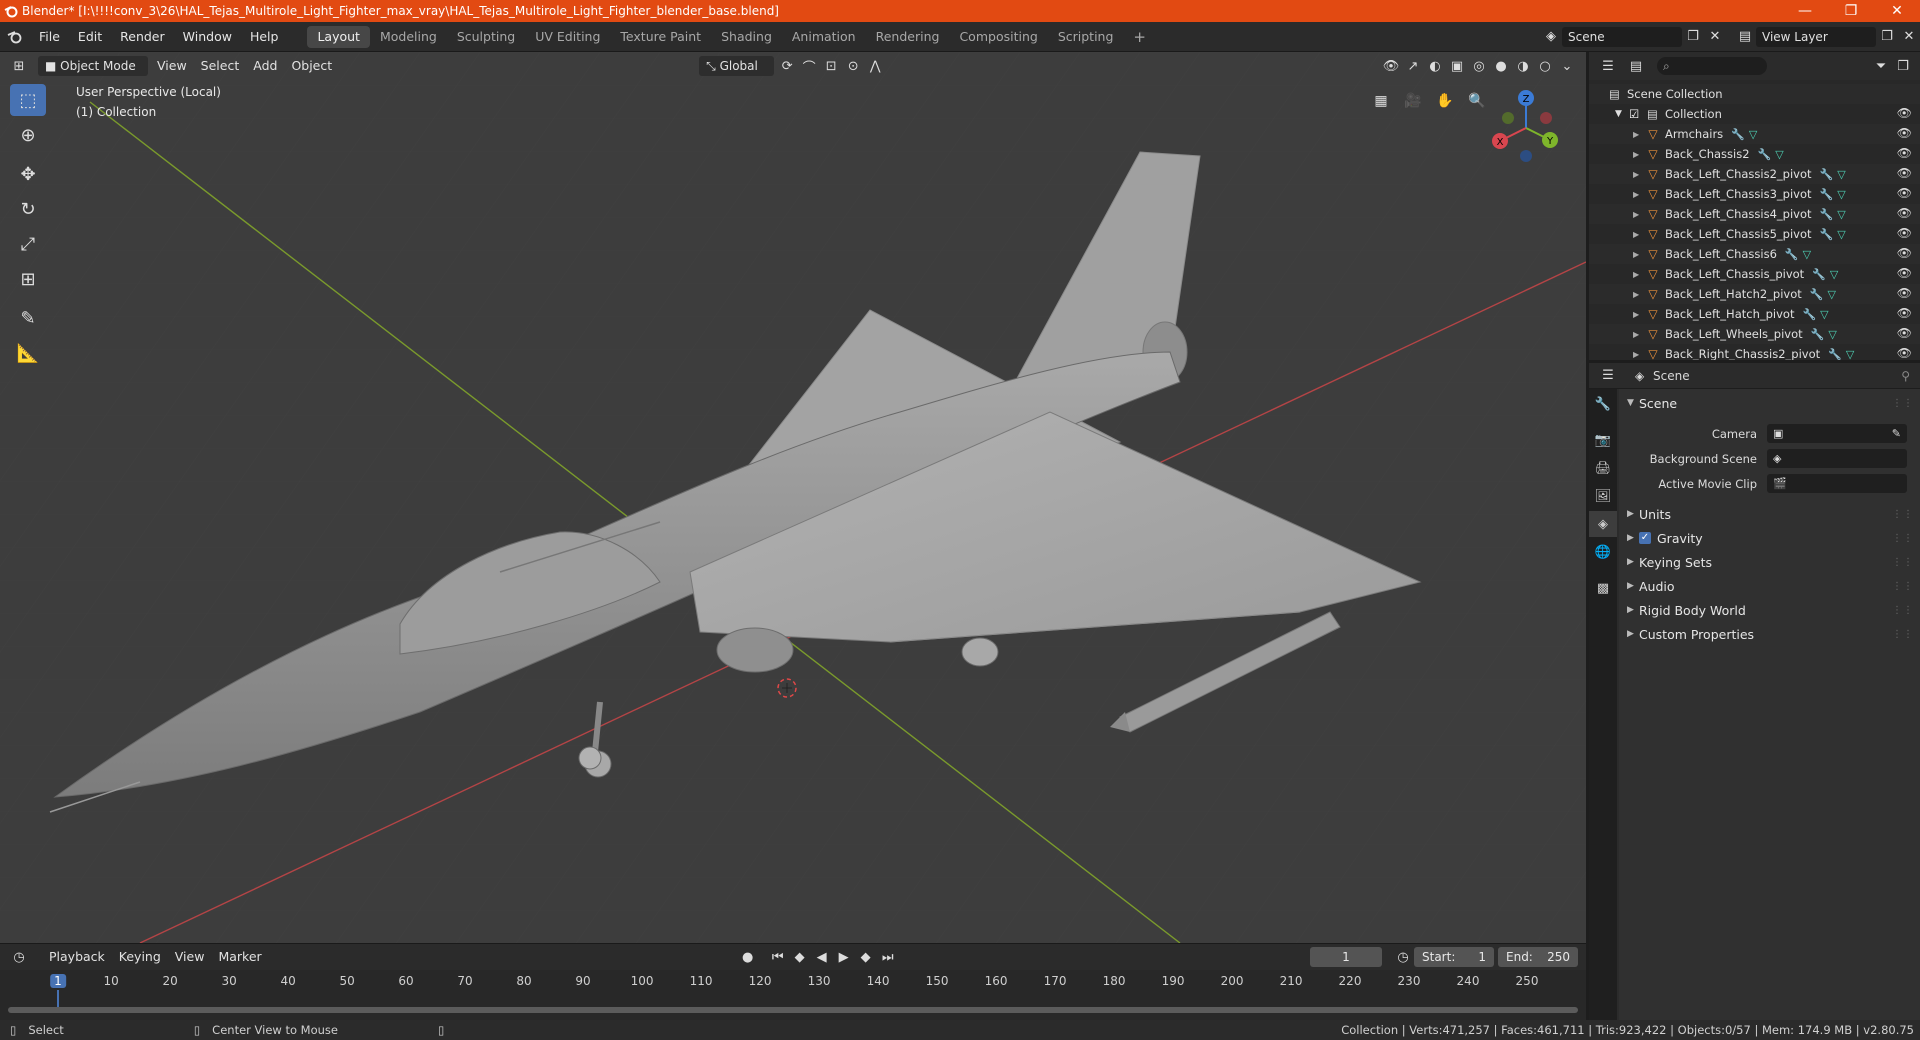  I want to click on camera-field: ▣ ✎, so click(1837, 433).